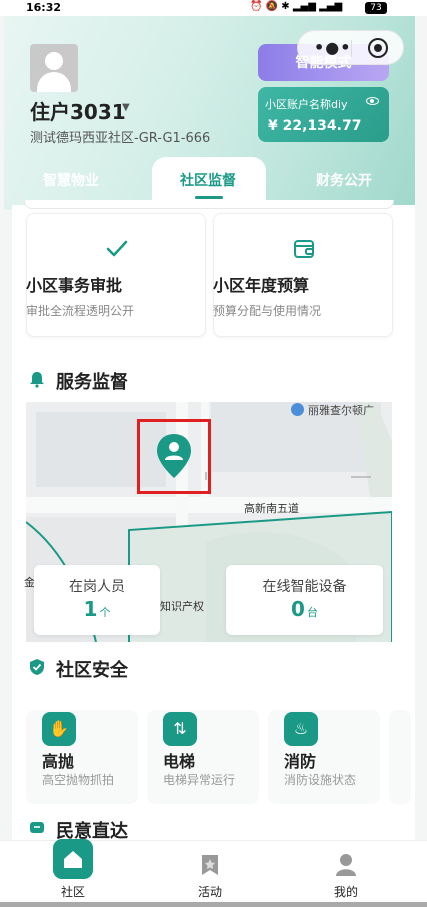 The image size is (427, 907). Describe the element at coordinates (208, 180) in the screenshot. I see `tab-community-supervision: 社区监督` at that location.